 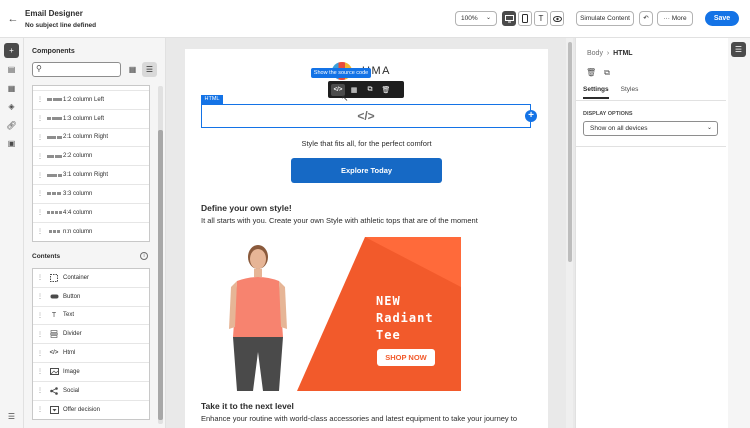 I want to click on undo-icon: ↶, so click(x=646, y=18).